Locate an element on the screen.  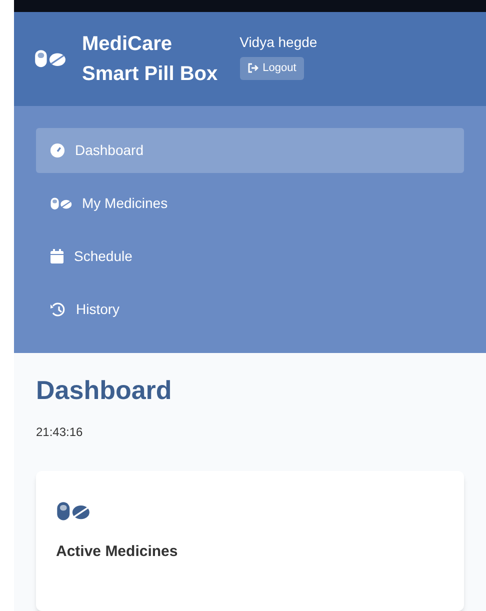
gauge-icon is located at coordinates (57, 150).